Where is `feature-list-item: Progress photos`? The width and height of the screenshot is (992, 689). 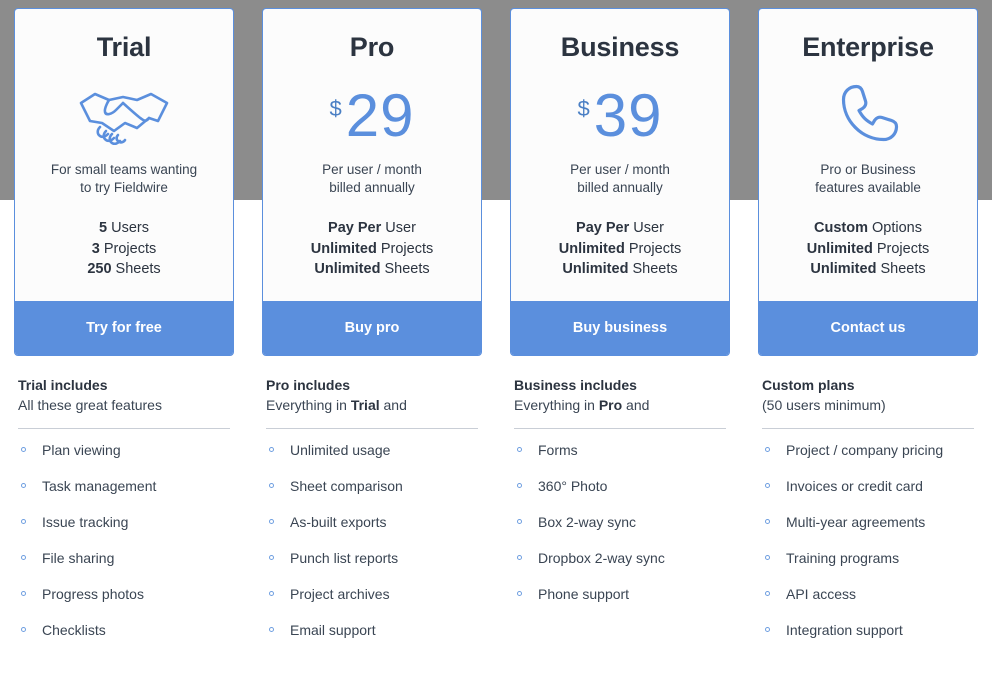
feature-list-item: Progress photos is located at coordinates (124, 594).